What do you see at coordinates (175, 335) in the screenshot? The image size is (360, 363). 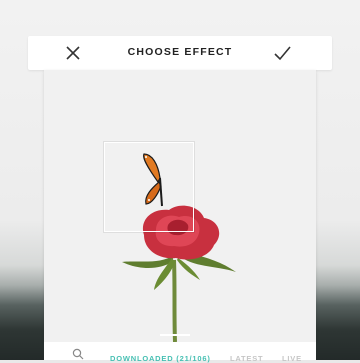 I see `canvas-handle` at bounding box center [175, 335].